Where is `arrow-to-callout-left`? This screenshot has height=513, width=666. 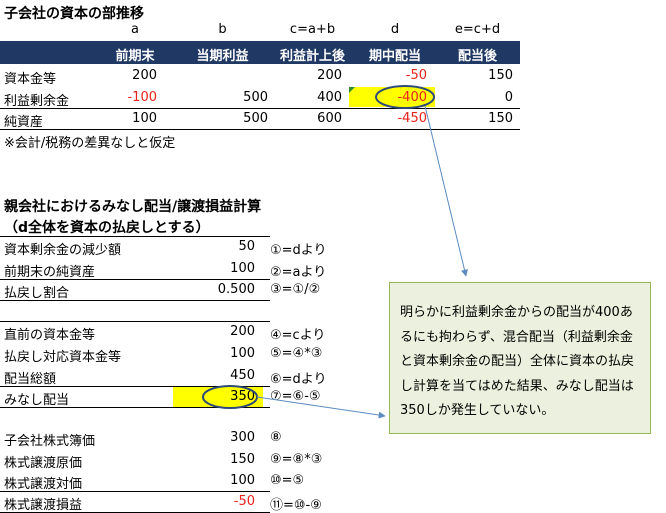 arrow-to-callout-left is located at coordinates (321, 407).